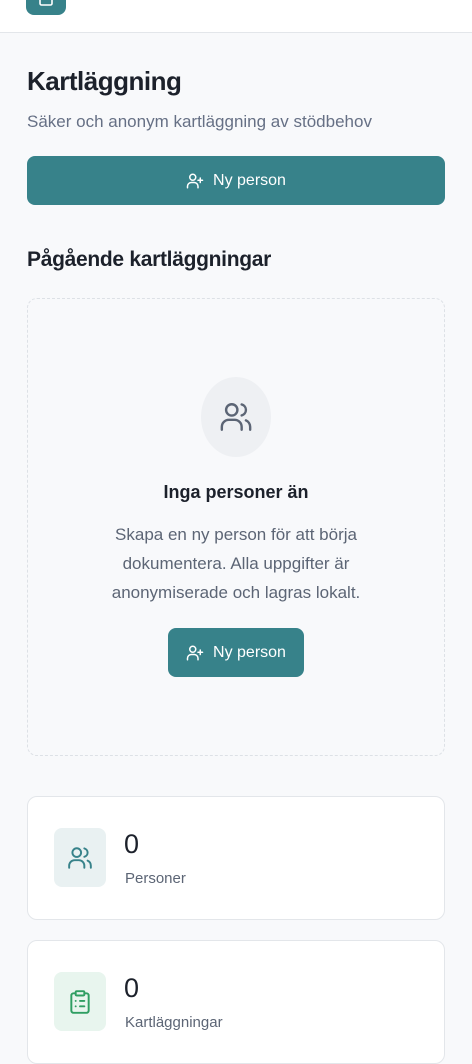  I want to click on stat-value-persons: 0, so click(132, 844).